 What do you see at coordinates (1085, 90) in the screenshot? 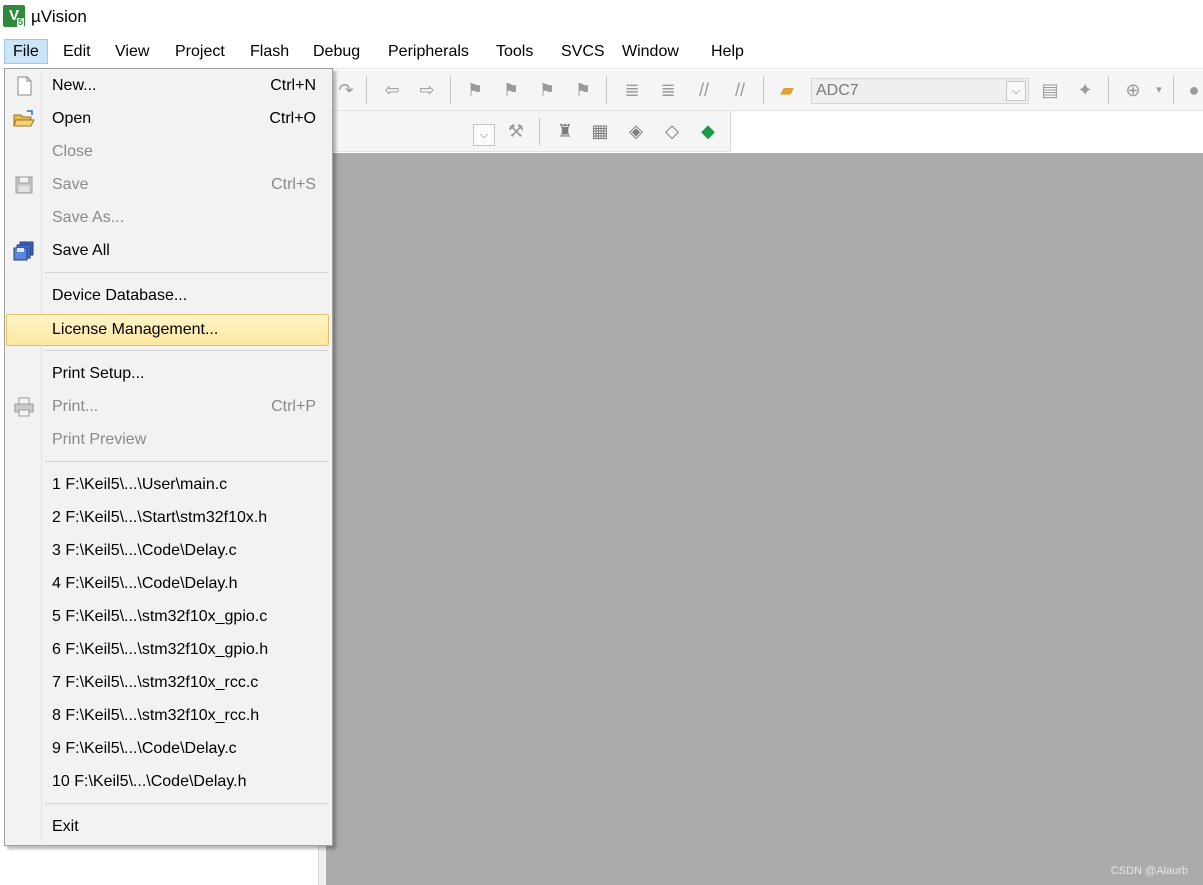
I see `debug-session-icon: ✦` at bounding box center [1085, 90].